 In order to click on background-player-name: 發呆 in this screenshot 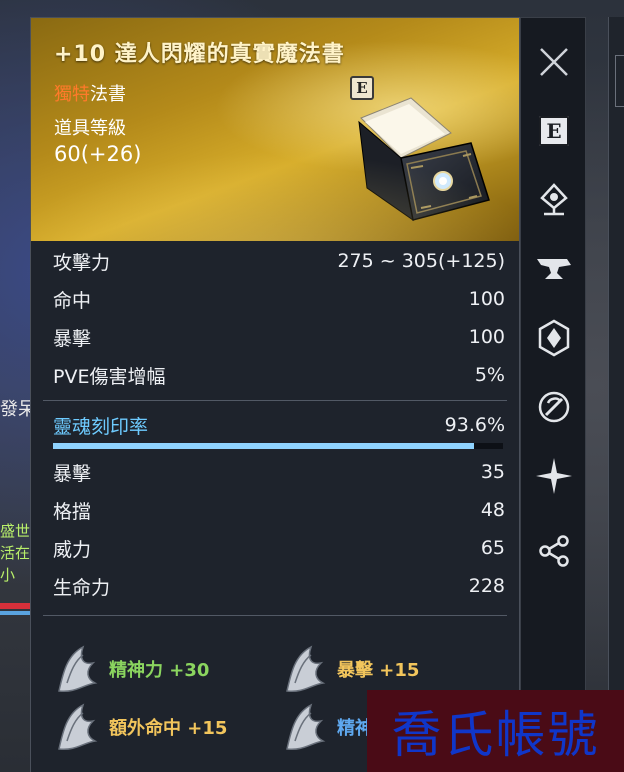, I will do `click(16, 409)`.